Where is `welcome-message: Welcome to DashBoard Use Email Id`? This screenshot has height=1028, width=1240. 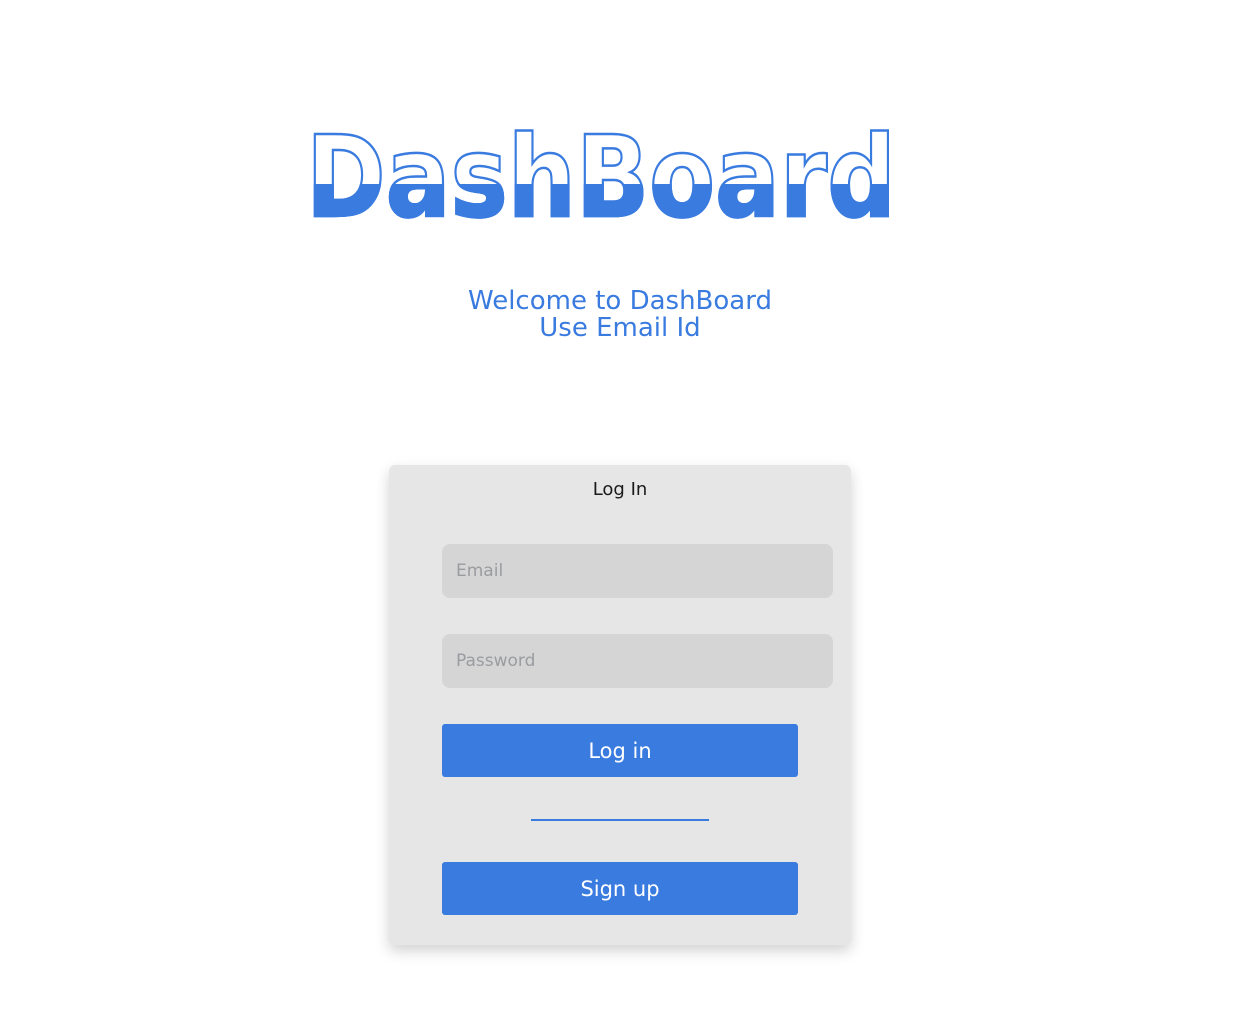
welcome-message: Welcome to DashBoard Use Email Id is located at coordinates (620, 315).